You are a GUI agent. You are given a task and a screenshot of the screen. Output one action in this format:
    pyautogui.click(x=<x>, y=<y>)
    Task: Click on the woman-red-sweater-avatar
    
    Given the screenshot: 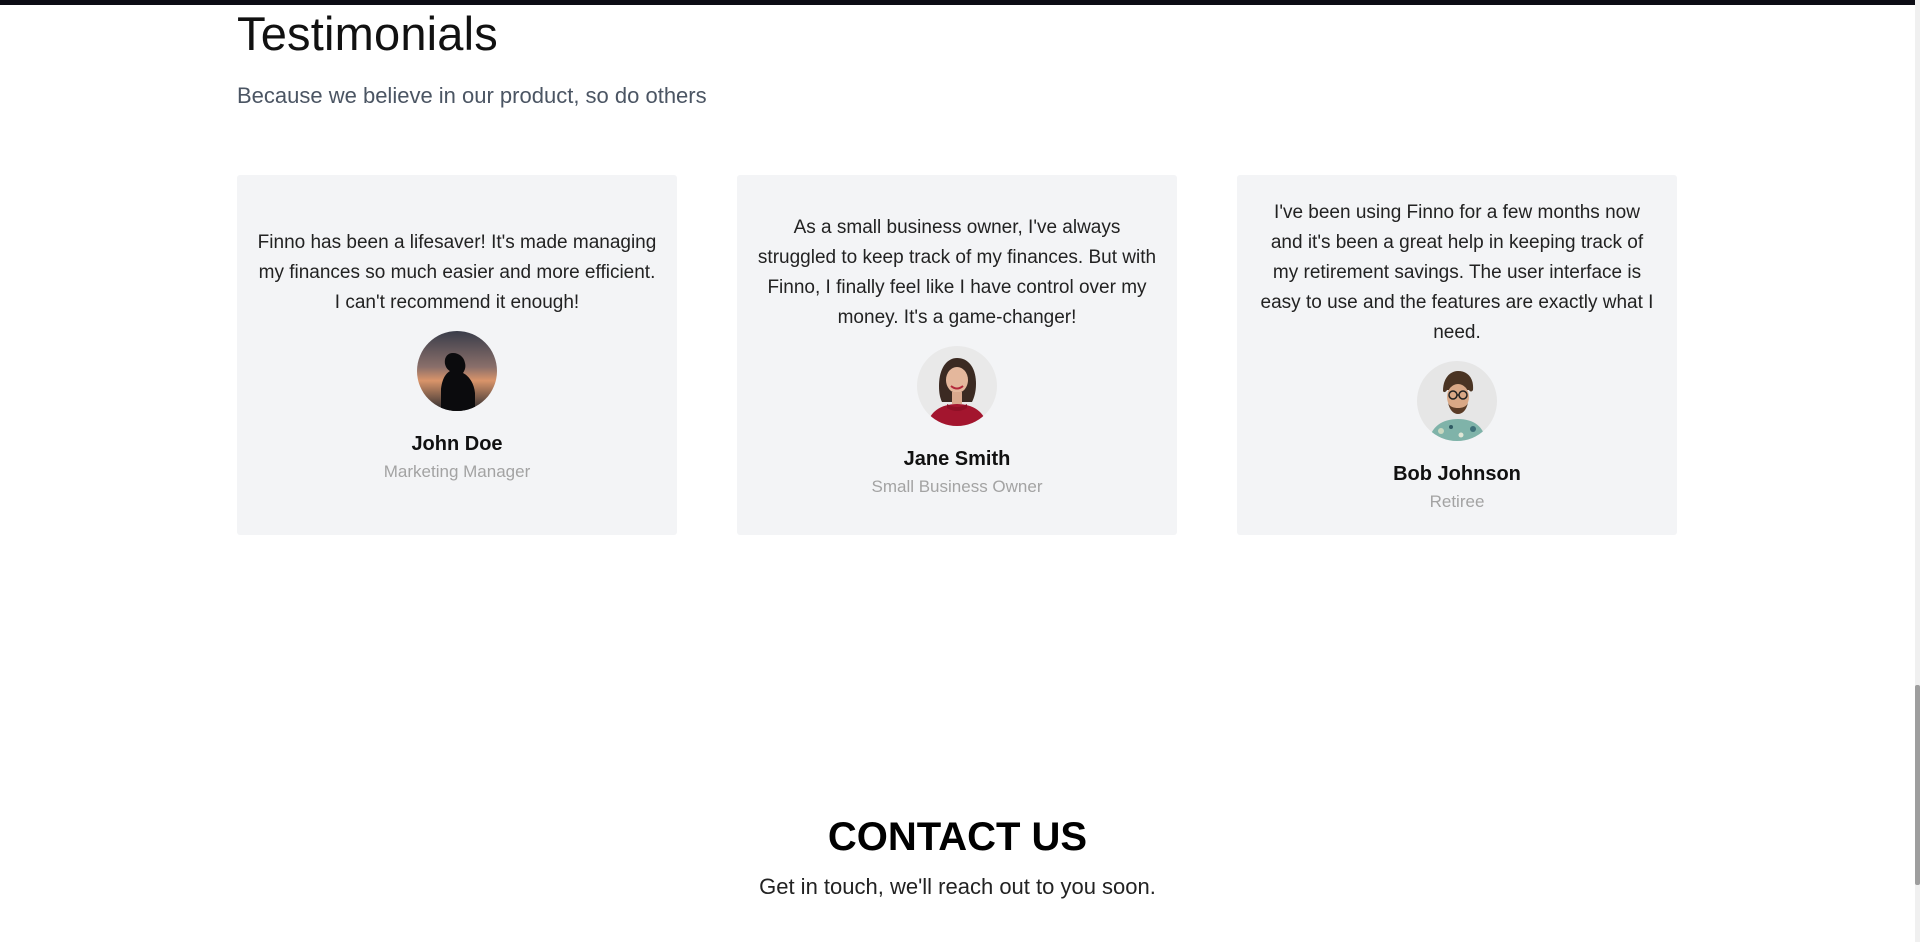 What is the action you would take?
    pyautogui.click(x=957, y=386)
    